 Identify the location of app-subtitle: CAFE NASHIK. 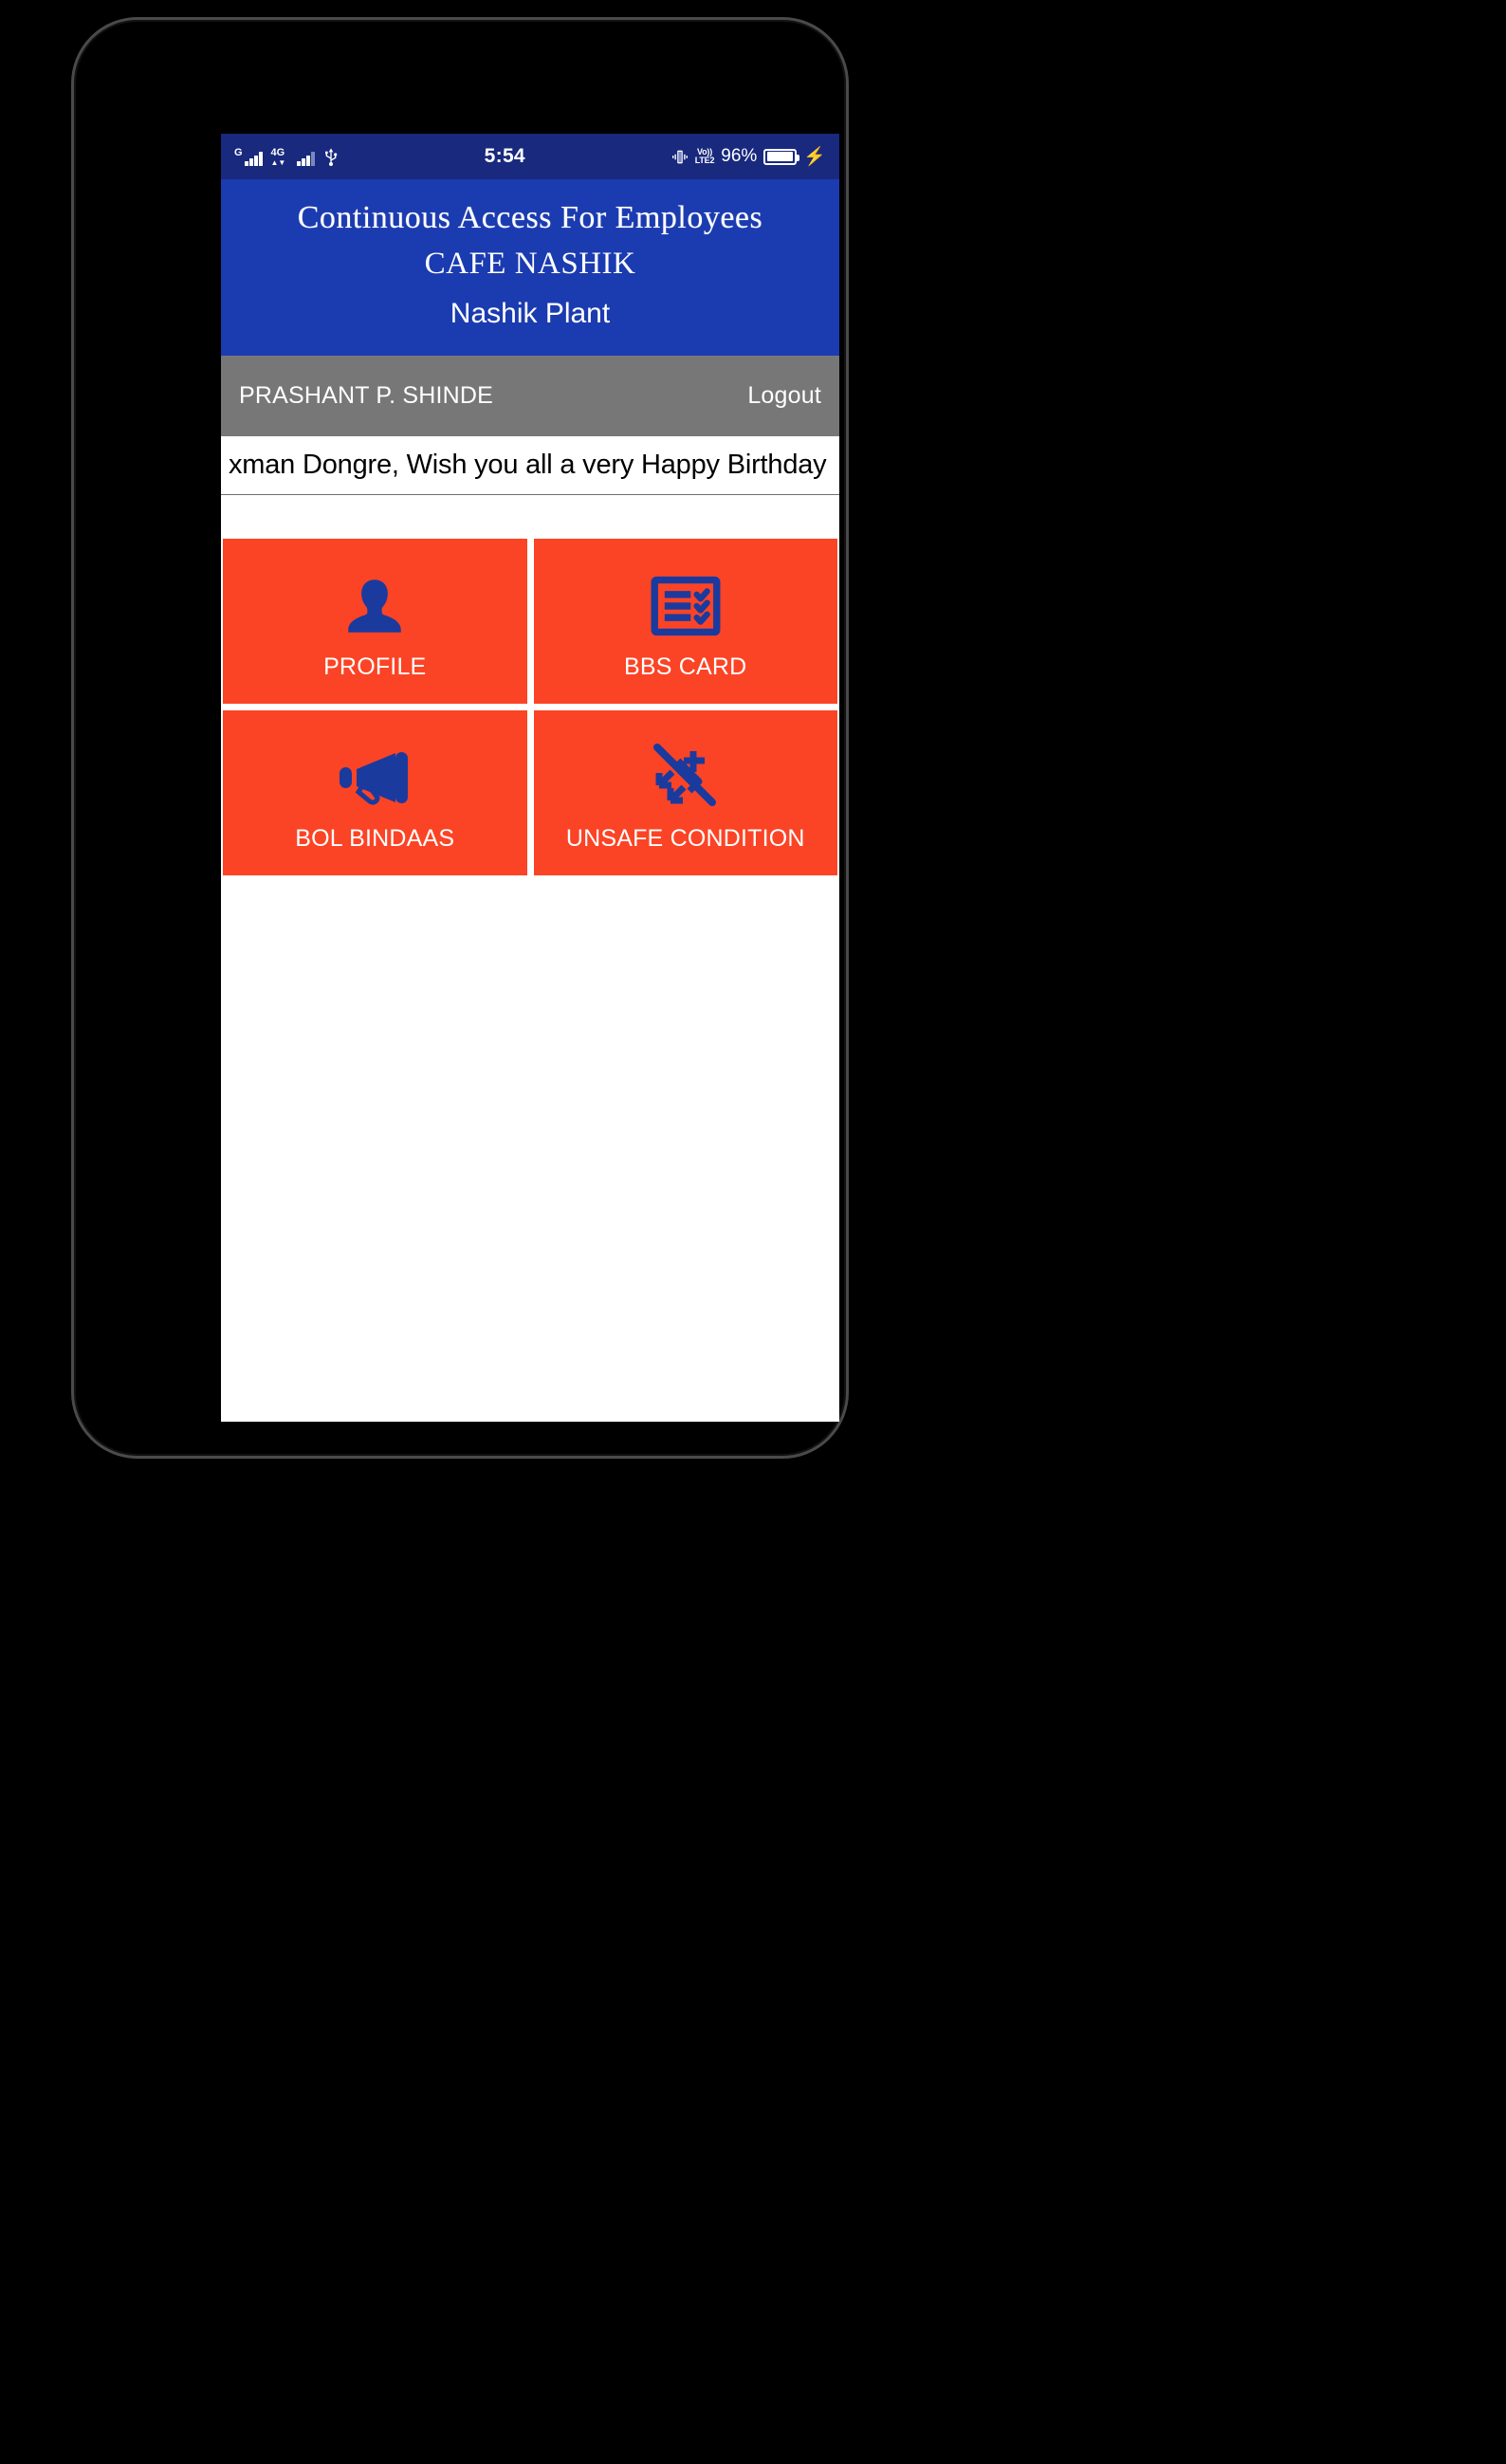
(530, 264).